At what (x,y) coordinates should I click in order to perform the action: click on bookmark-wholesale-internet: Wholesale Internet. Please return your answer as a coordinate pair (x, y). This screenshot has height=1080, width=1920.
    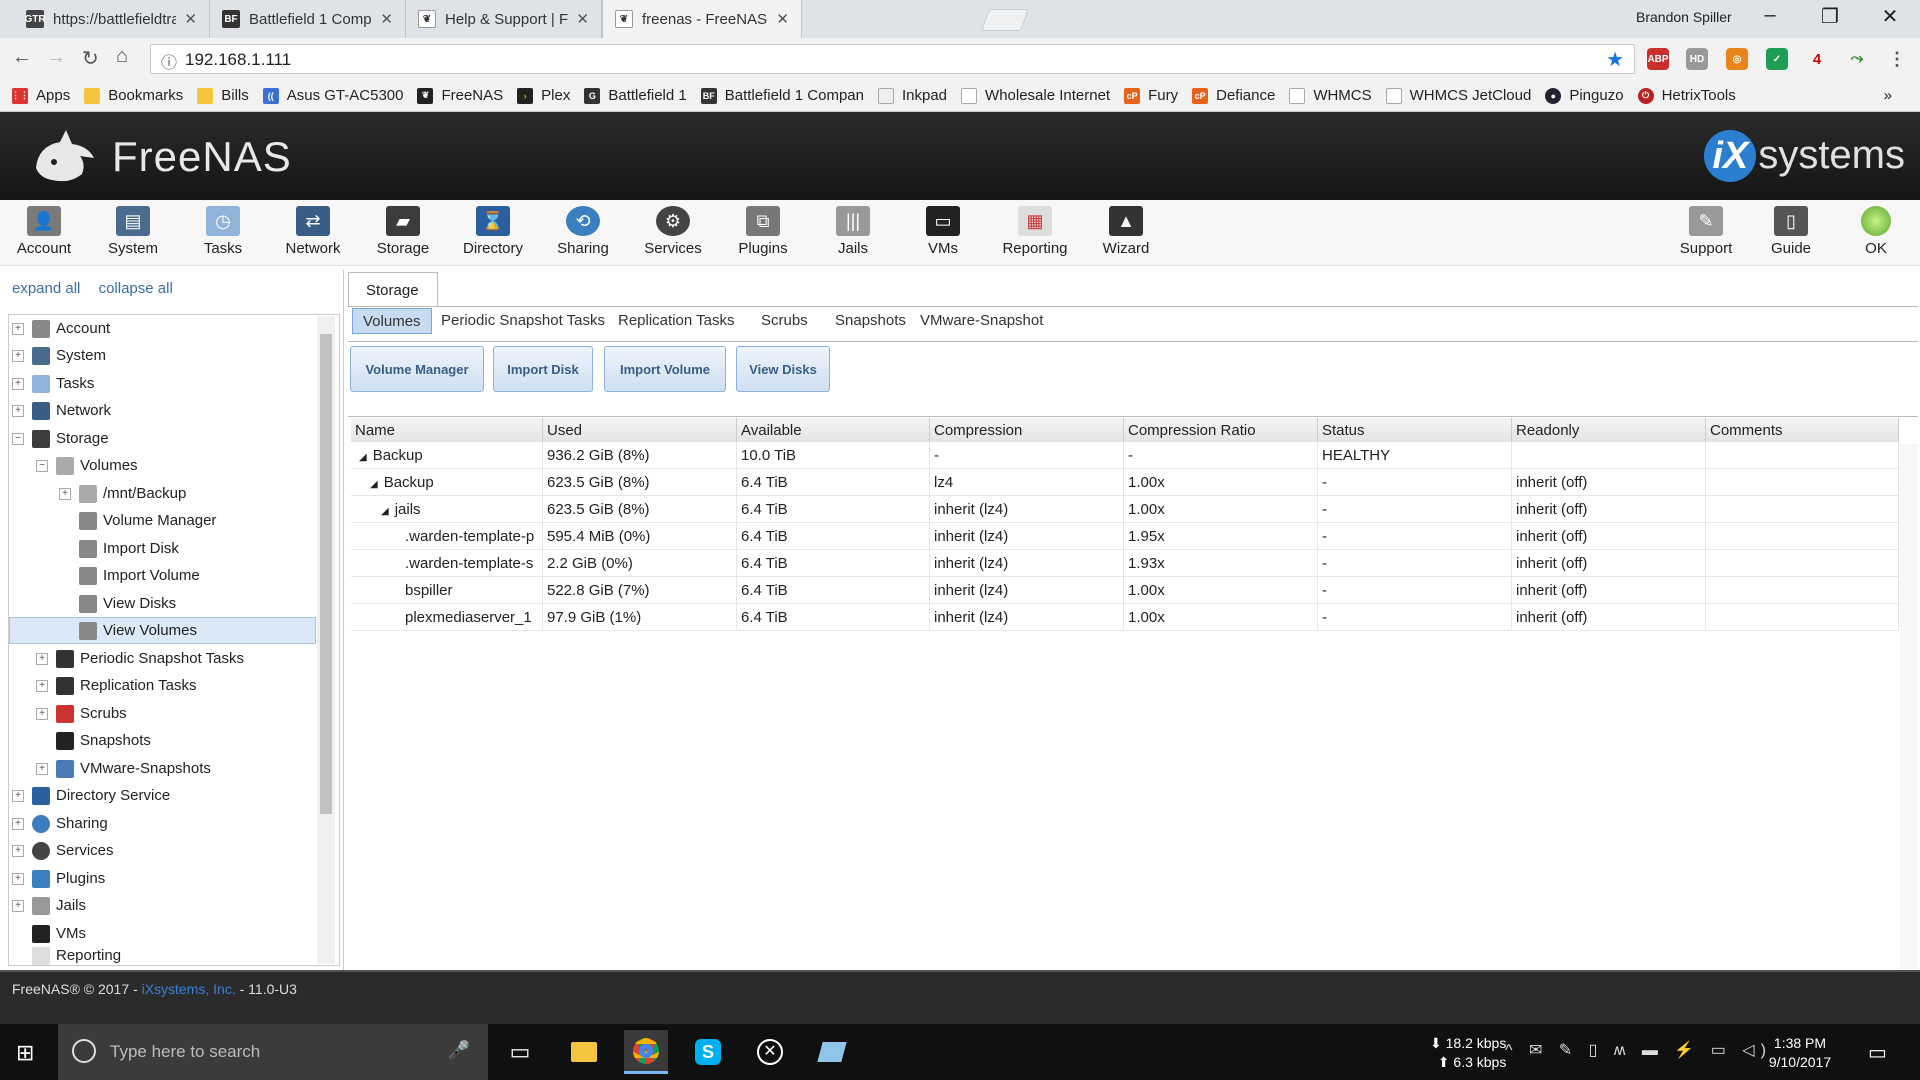
    Looking at the image, I should click on (1035, 95).